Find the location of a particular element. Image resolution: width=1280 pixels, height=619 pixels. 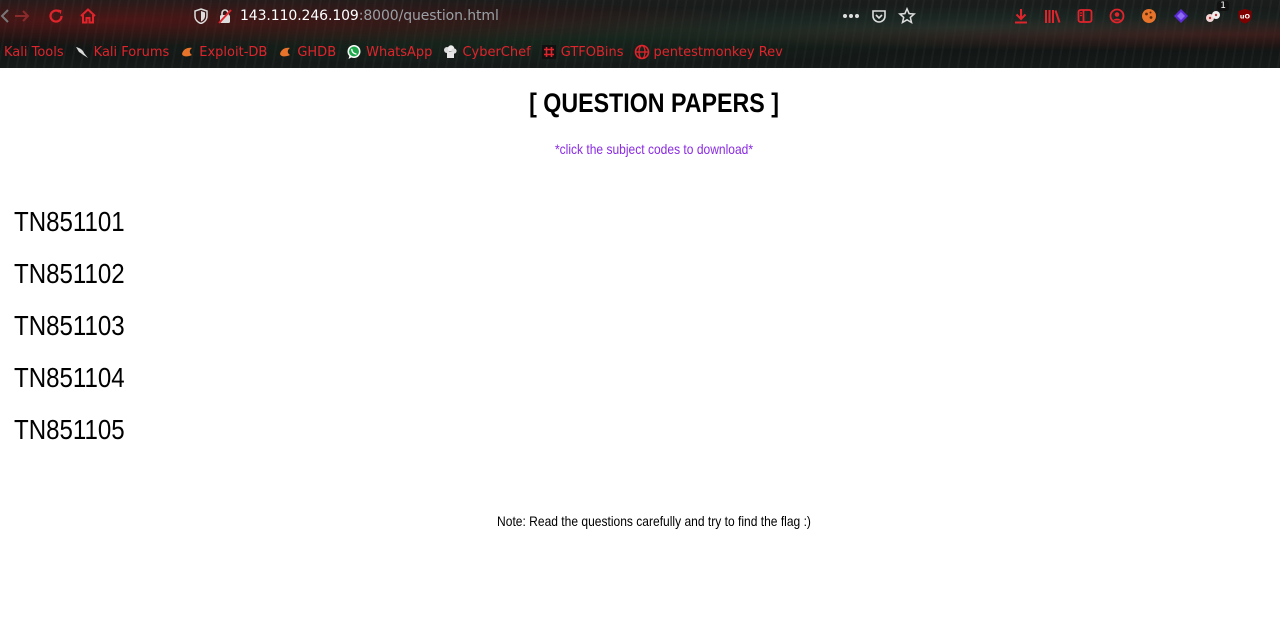

ublock-origin-icon: uO is located at coordinates (1245, 16).